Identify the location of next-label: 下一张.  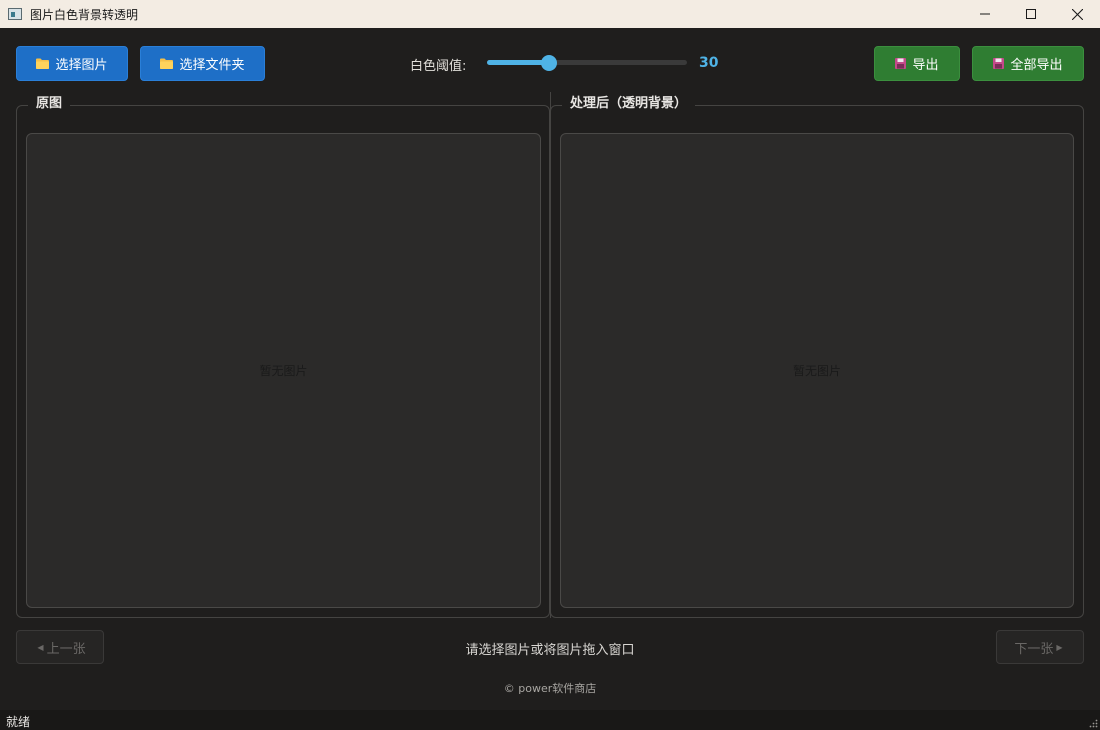
(1034, 649).